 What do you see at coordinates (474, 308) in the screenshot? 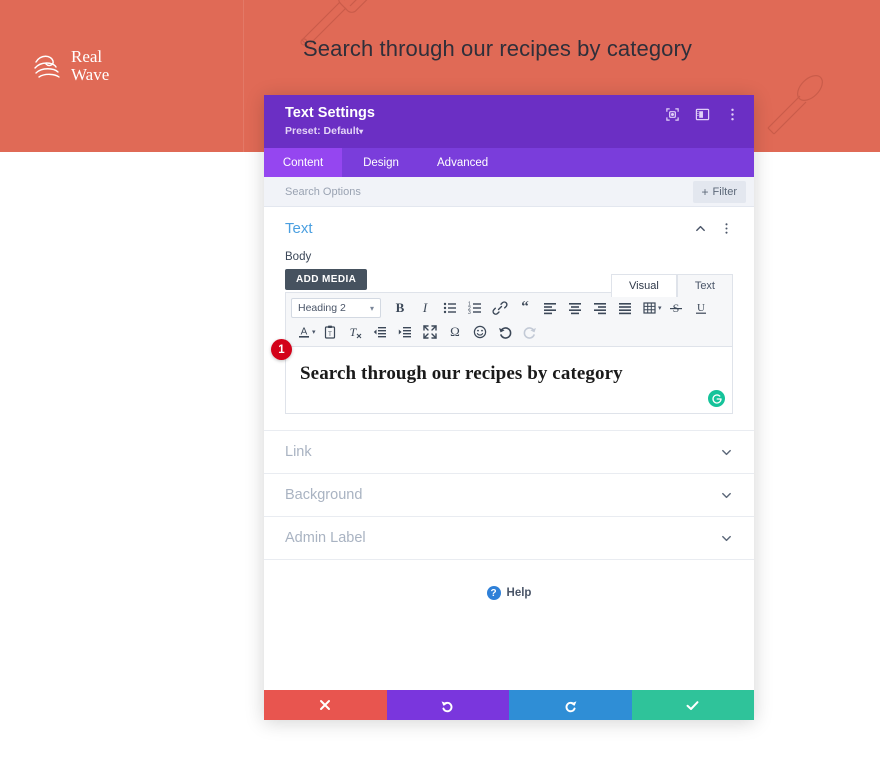
I see `numbered-list-icon: 1 2 3` at bounding box center [474, 308].